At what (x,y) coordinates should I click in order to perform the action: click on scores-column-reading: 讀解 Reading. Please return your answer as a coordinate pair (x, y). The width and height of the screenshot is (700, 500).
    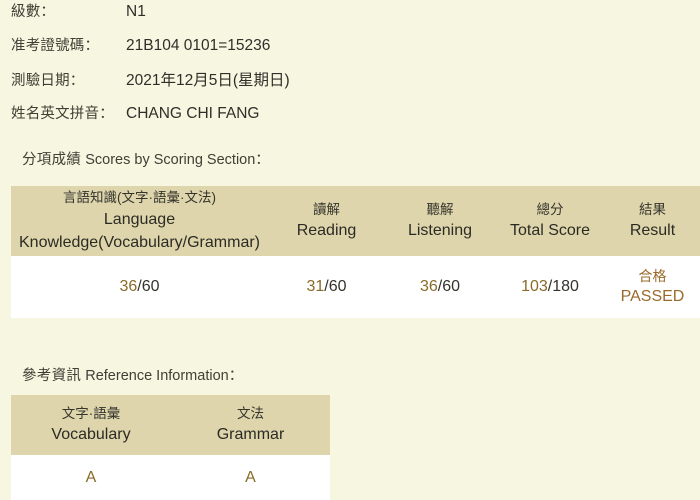
    Looking at the image, I should click on (326, 221).